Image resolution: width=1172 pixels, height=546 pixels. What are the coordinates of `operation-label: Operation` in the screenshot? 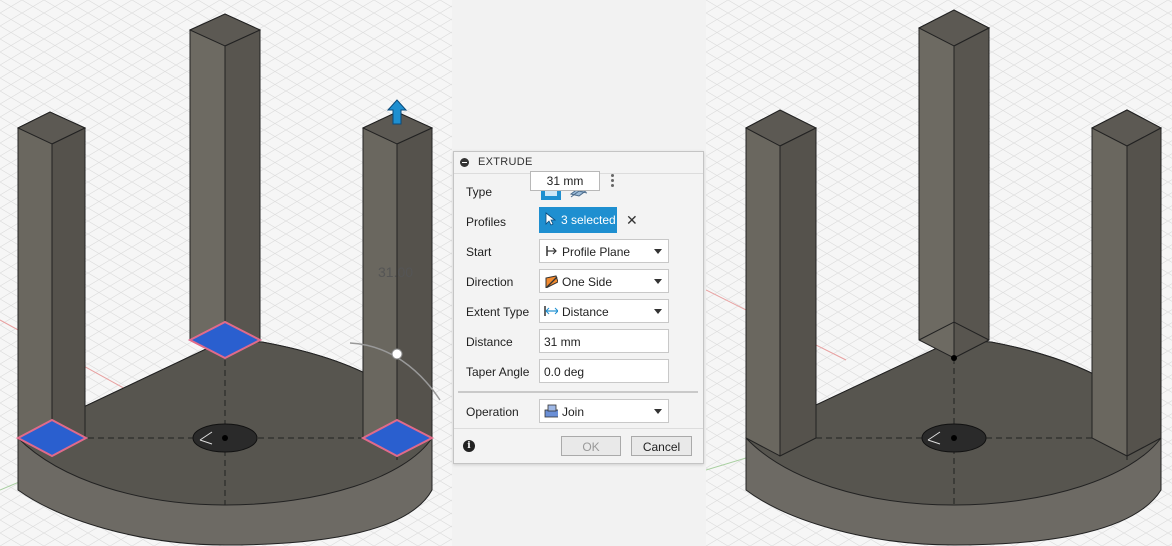 It's located at (492, 412).